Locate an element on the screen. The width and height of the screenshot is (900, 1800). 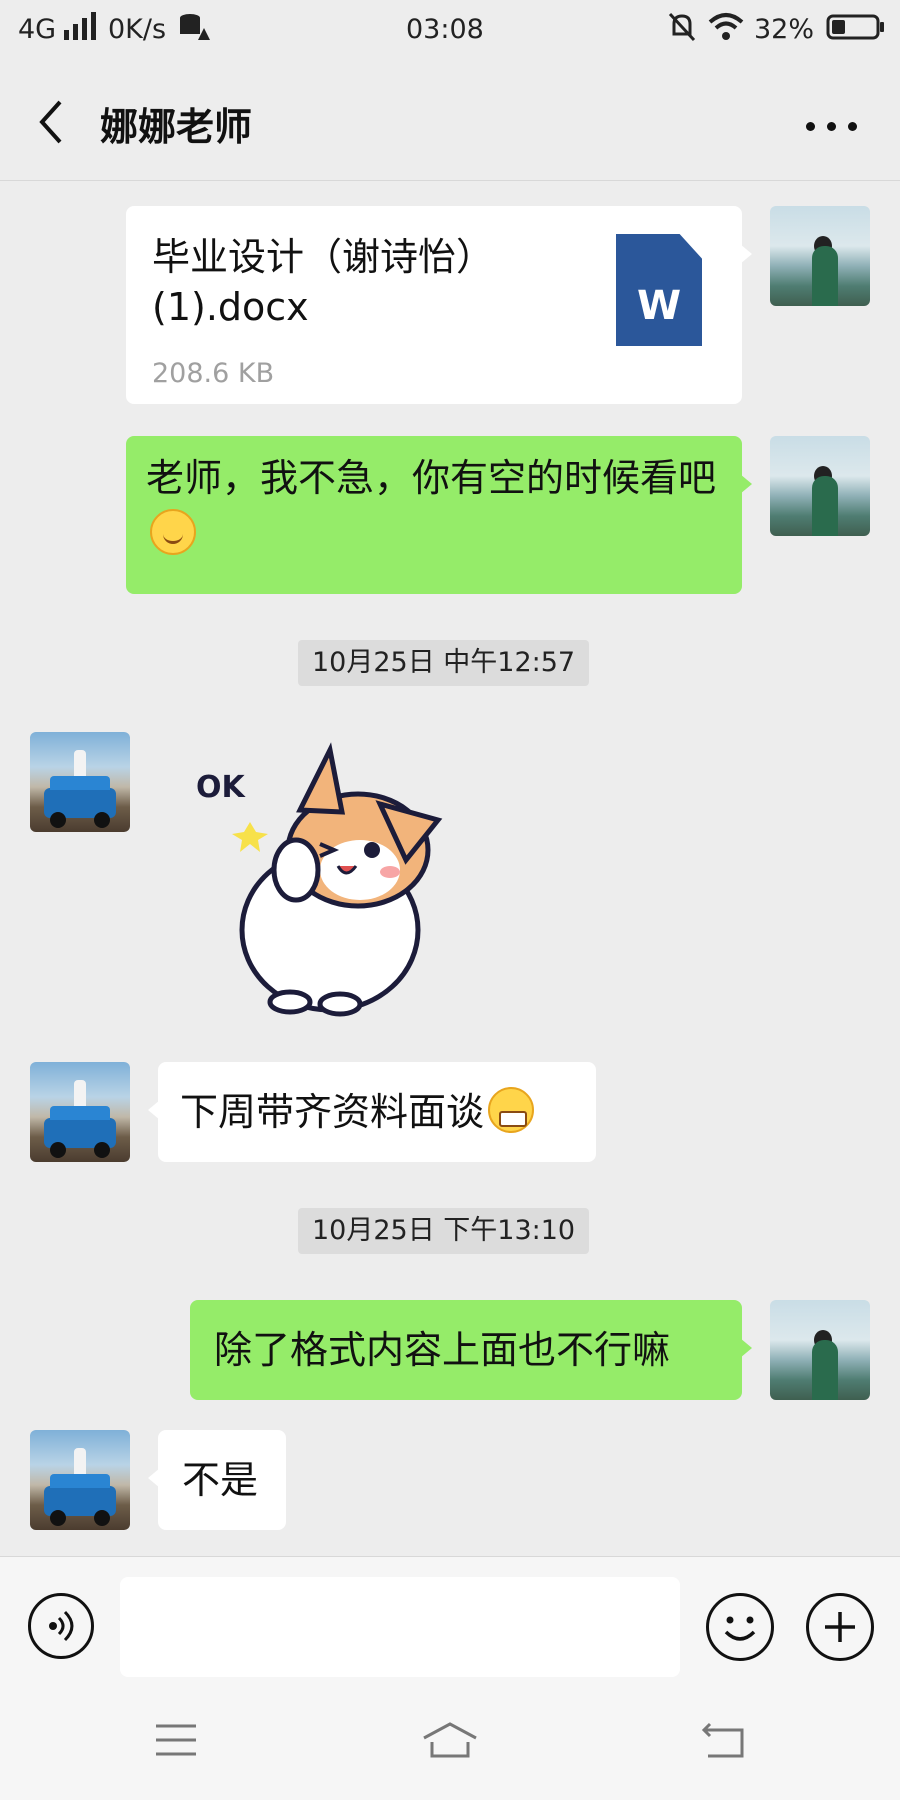
voice-icon is located at coordinates (61, 1626).